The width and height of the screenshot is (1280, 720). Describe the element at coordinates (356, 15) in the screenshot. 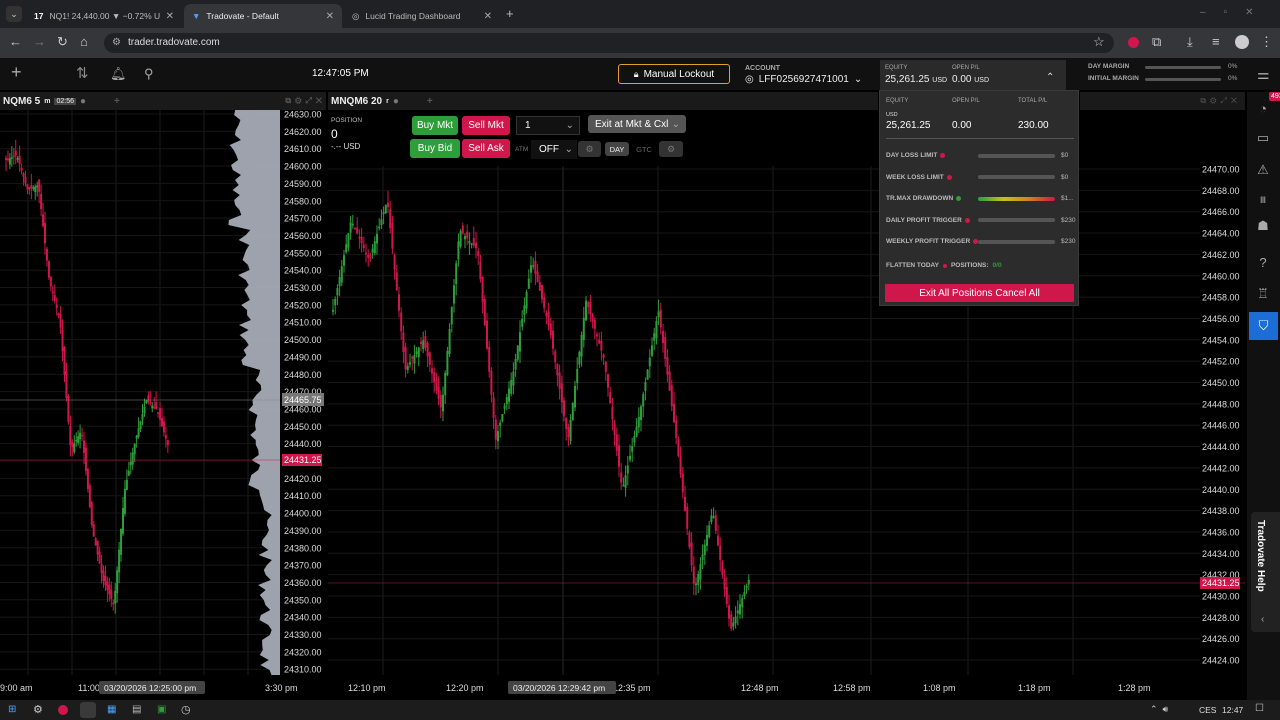

I see `globe-icon: ◎` at that location.